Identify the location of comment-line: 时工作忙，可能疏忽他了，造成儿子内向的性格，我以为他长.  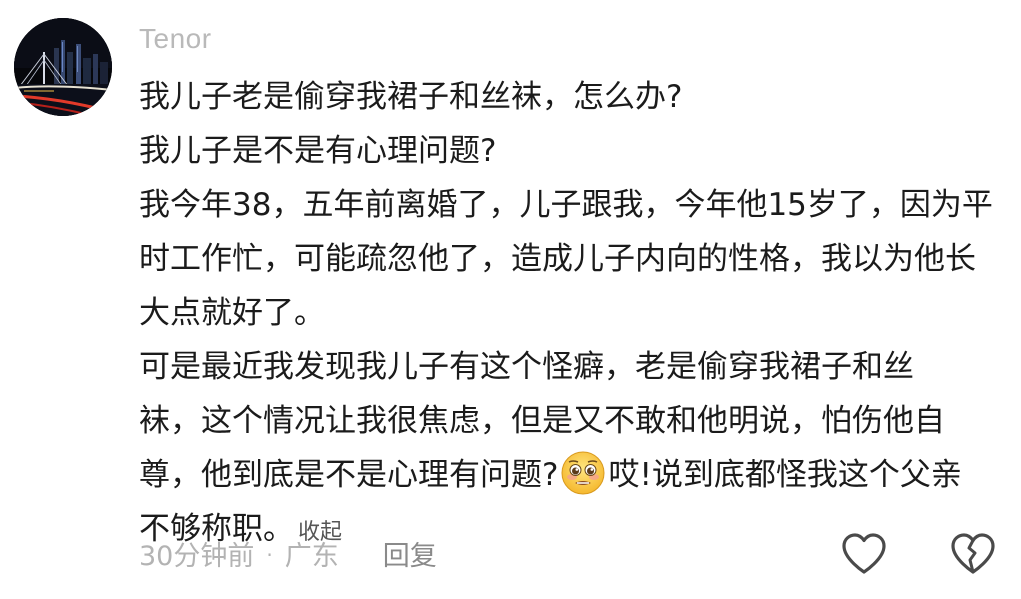
(557, 259).